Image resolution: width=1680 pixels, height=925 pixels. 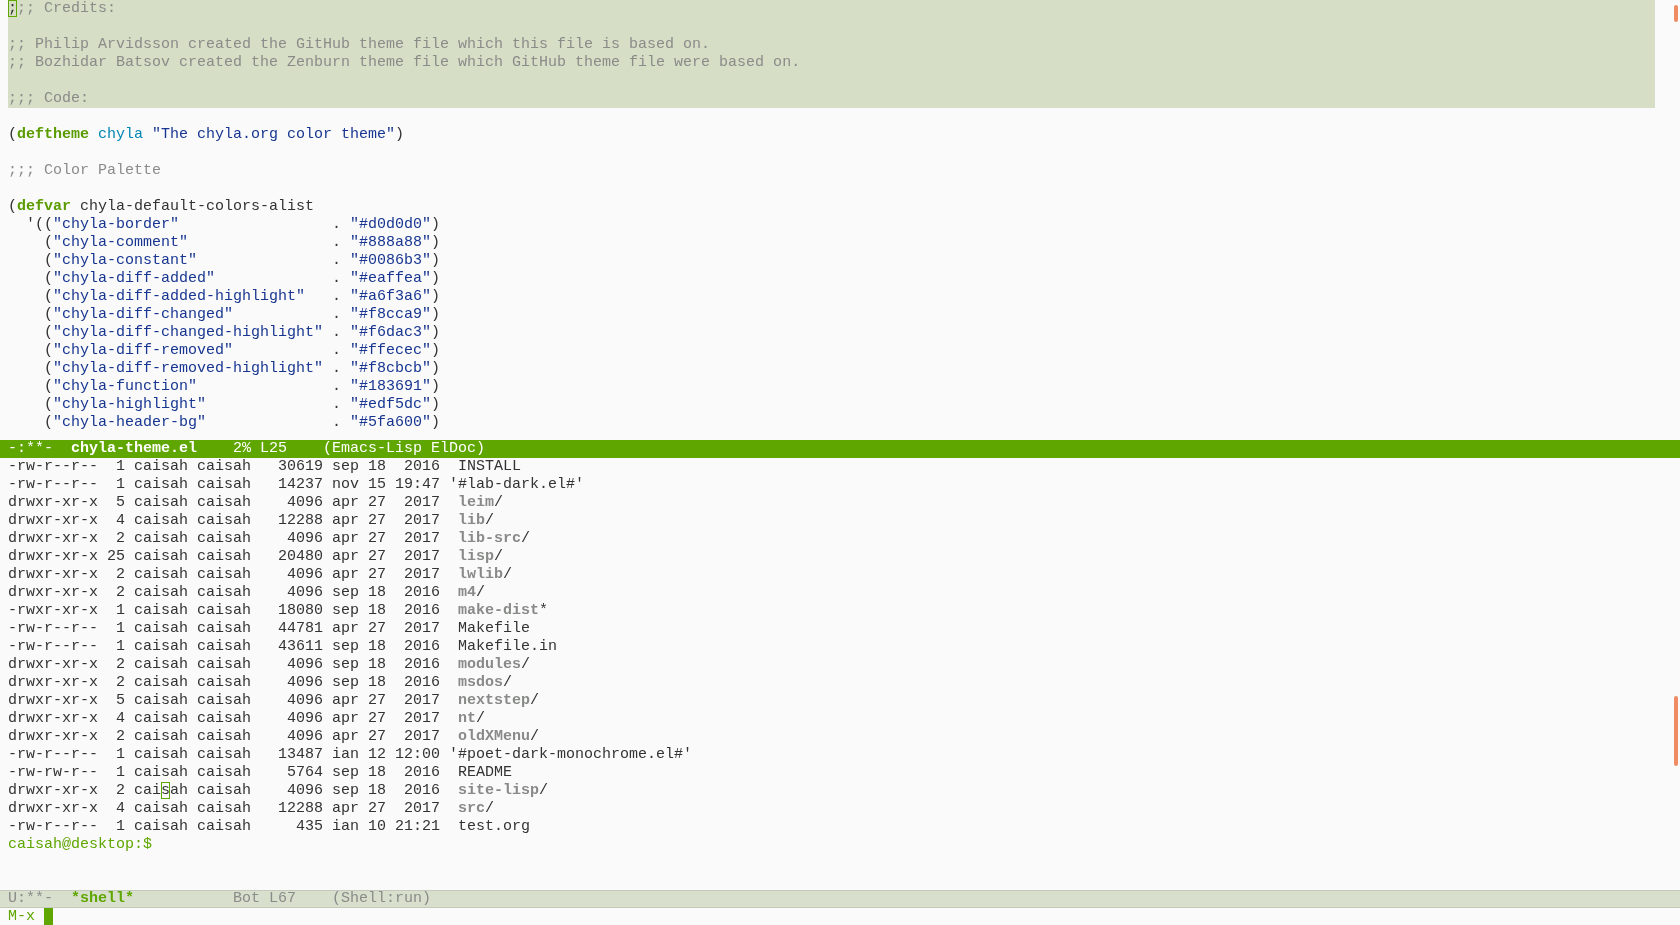 What do you see at coordinates (269, 826) in the screenshot?
I see `listing-text: -rw-r--r-- 1 caisah caisah 435 ian 10 21:21 test.org` at bounding box center [269, 826].